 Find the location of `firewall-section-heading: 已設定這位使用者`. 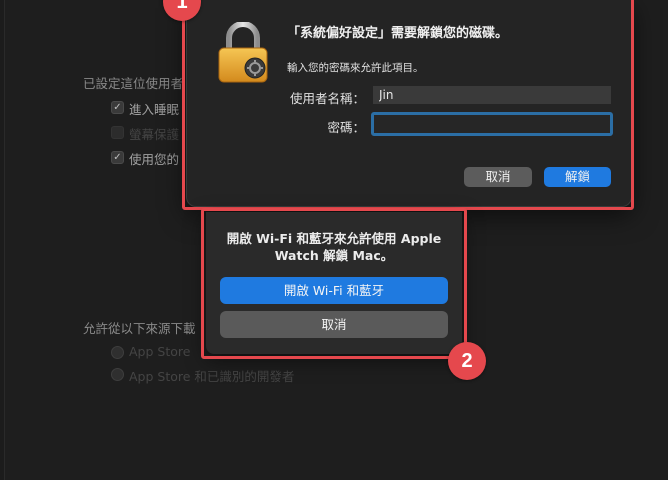

firewall-section-heading: 已設定這位使用者 is located at coordinates (133, 83).